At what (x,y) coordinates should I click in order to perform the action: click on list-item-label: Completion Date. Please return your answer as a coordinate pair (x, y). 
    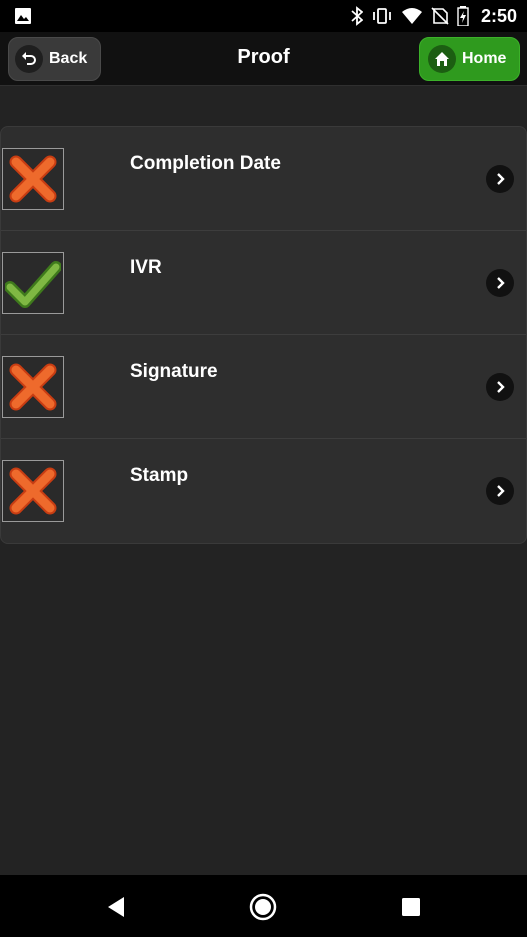
    Looking at the image, I should click on (205, 163).